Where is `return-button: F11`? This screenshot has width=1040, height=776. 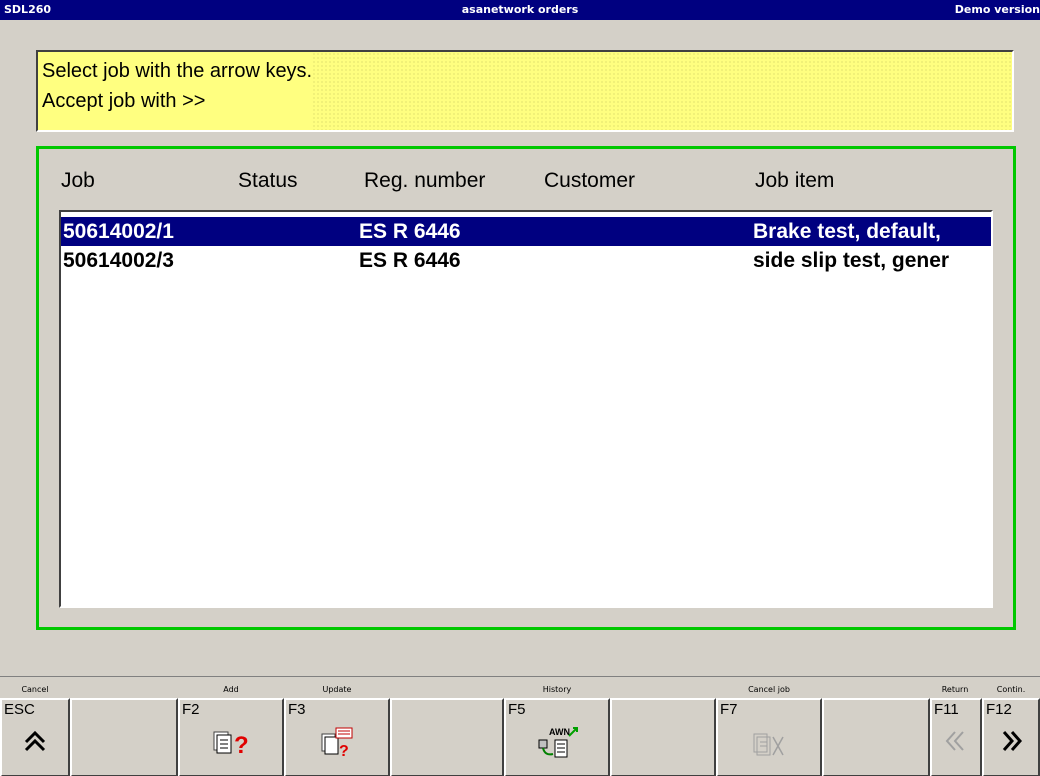 return-button: F11 is located at coordinates (956, 737).